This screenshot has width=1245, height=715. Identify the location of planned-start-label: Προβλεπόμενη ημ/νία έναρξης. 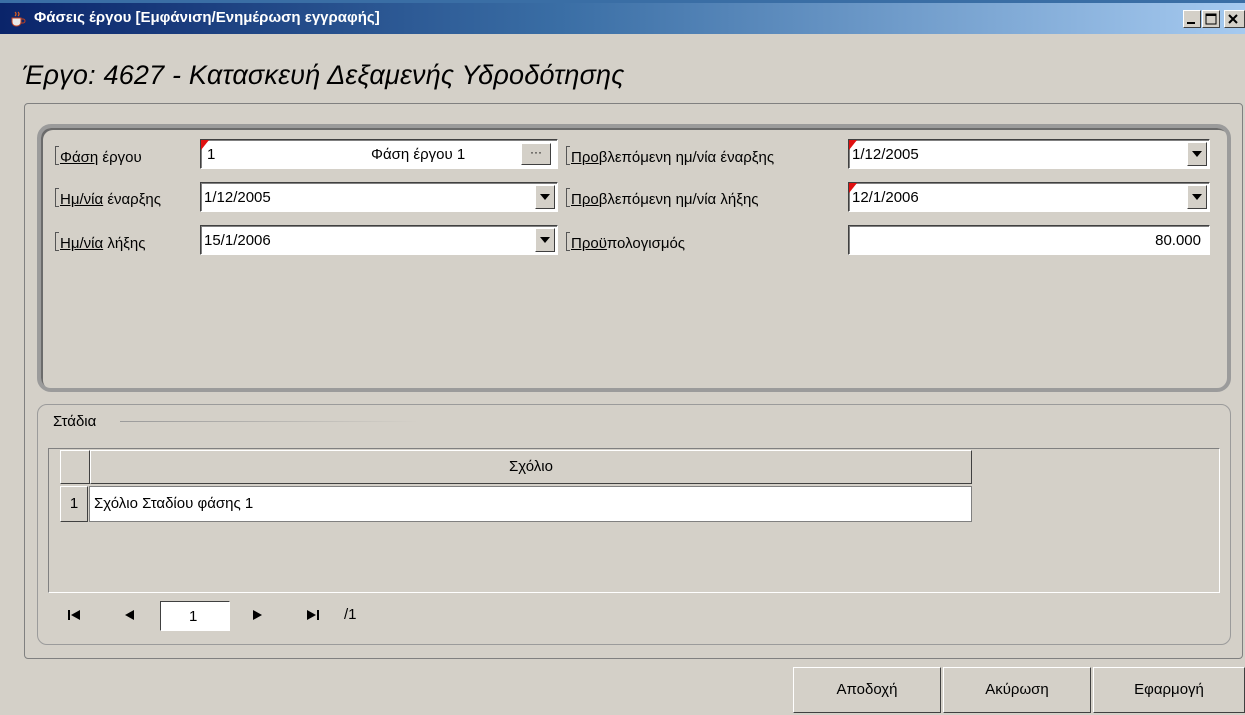
(670, 156).